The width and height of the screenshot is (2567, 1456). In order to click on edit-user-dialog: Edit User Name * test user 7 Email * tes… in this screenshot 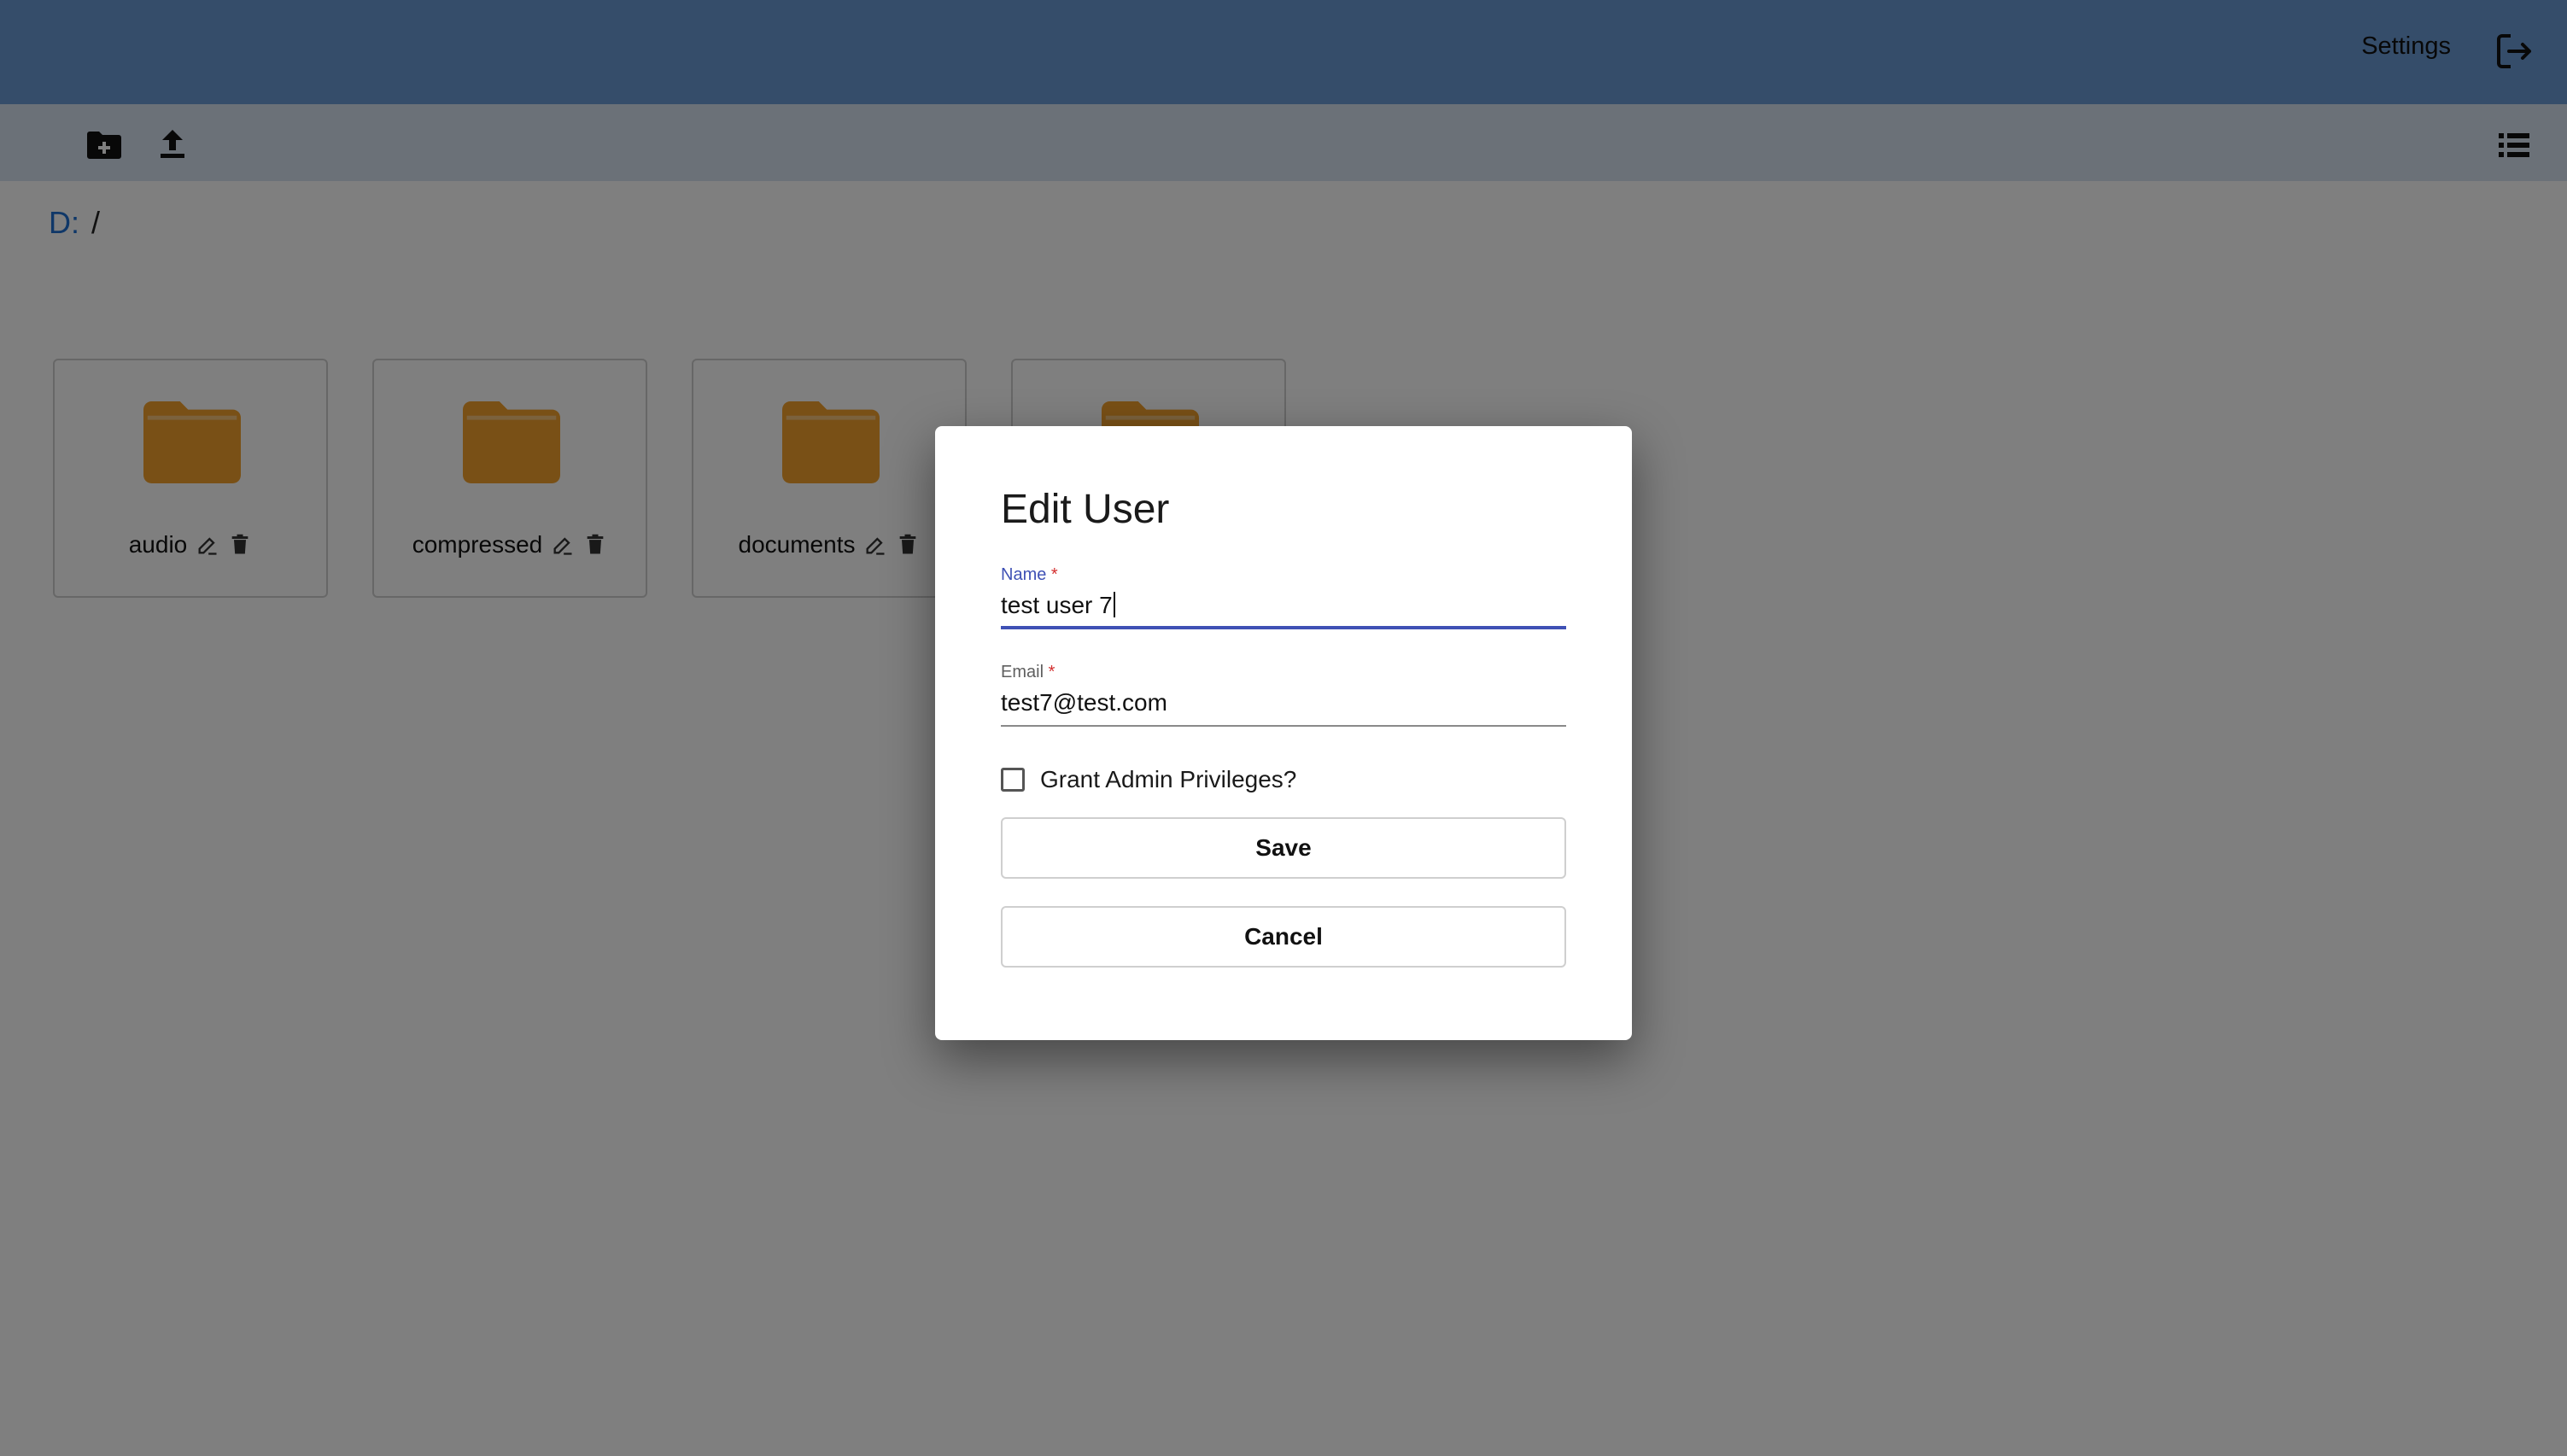, I will do `click(1283, 733)`.